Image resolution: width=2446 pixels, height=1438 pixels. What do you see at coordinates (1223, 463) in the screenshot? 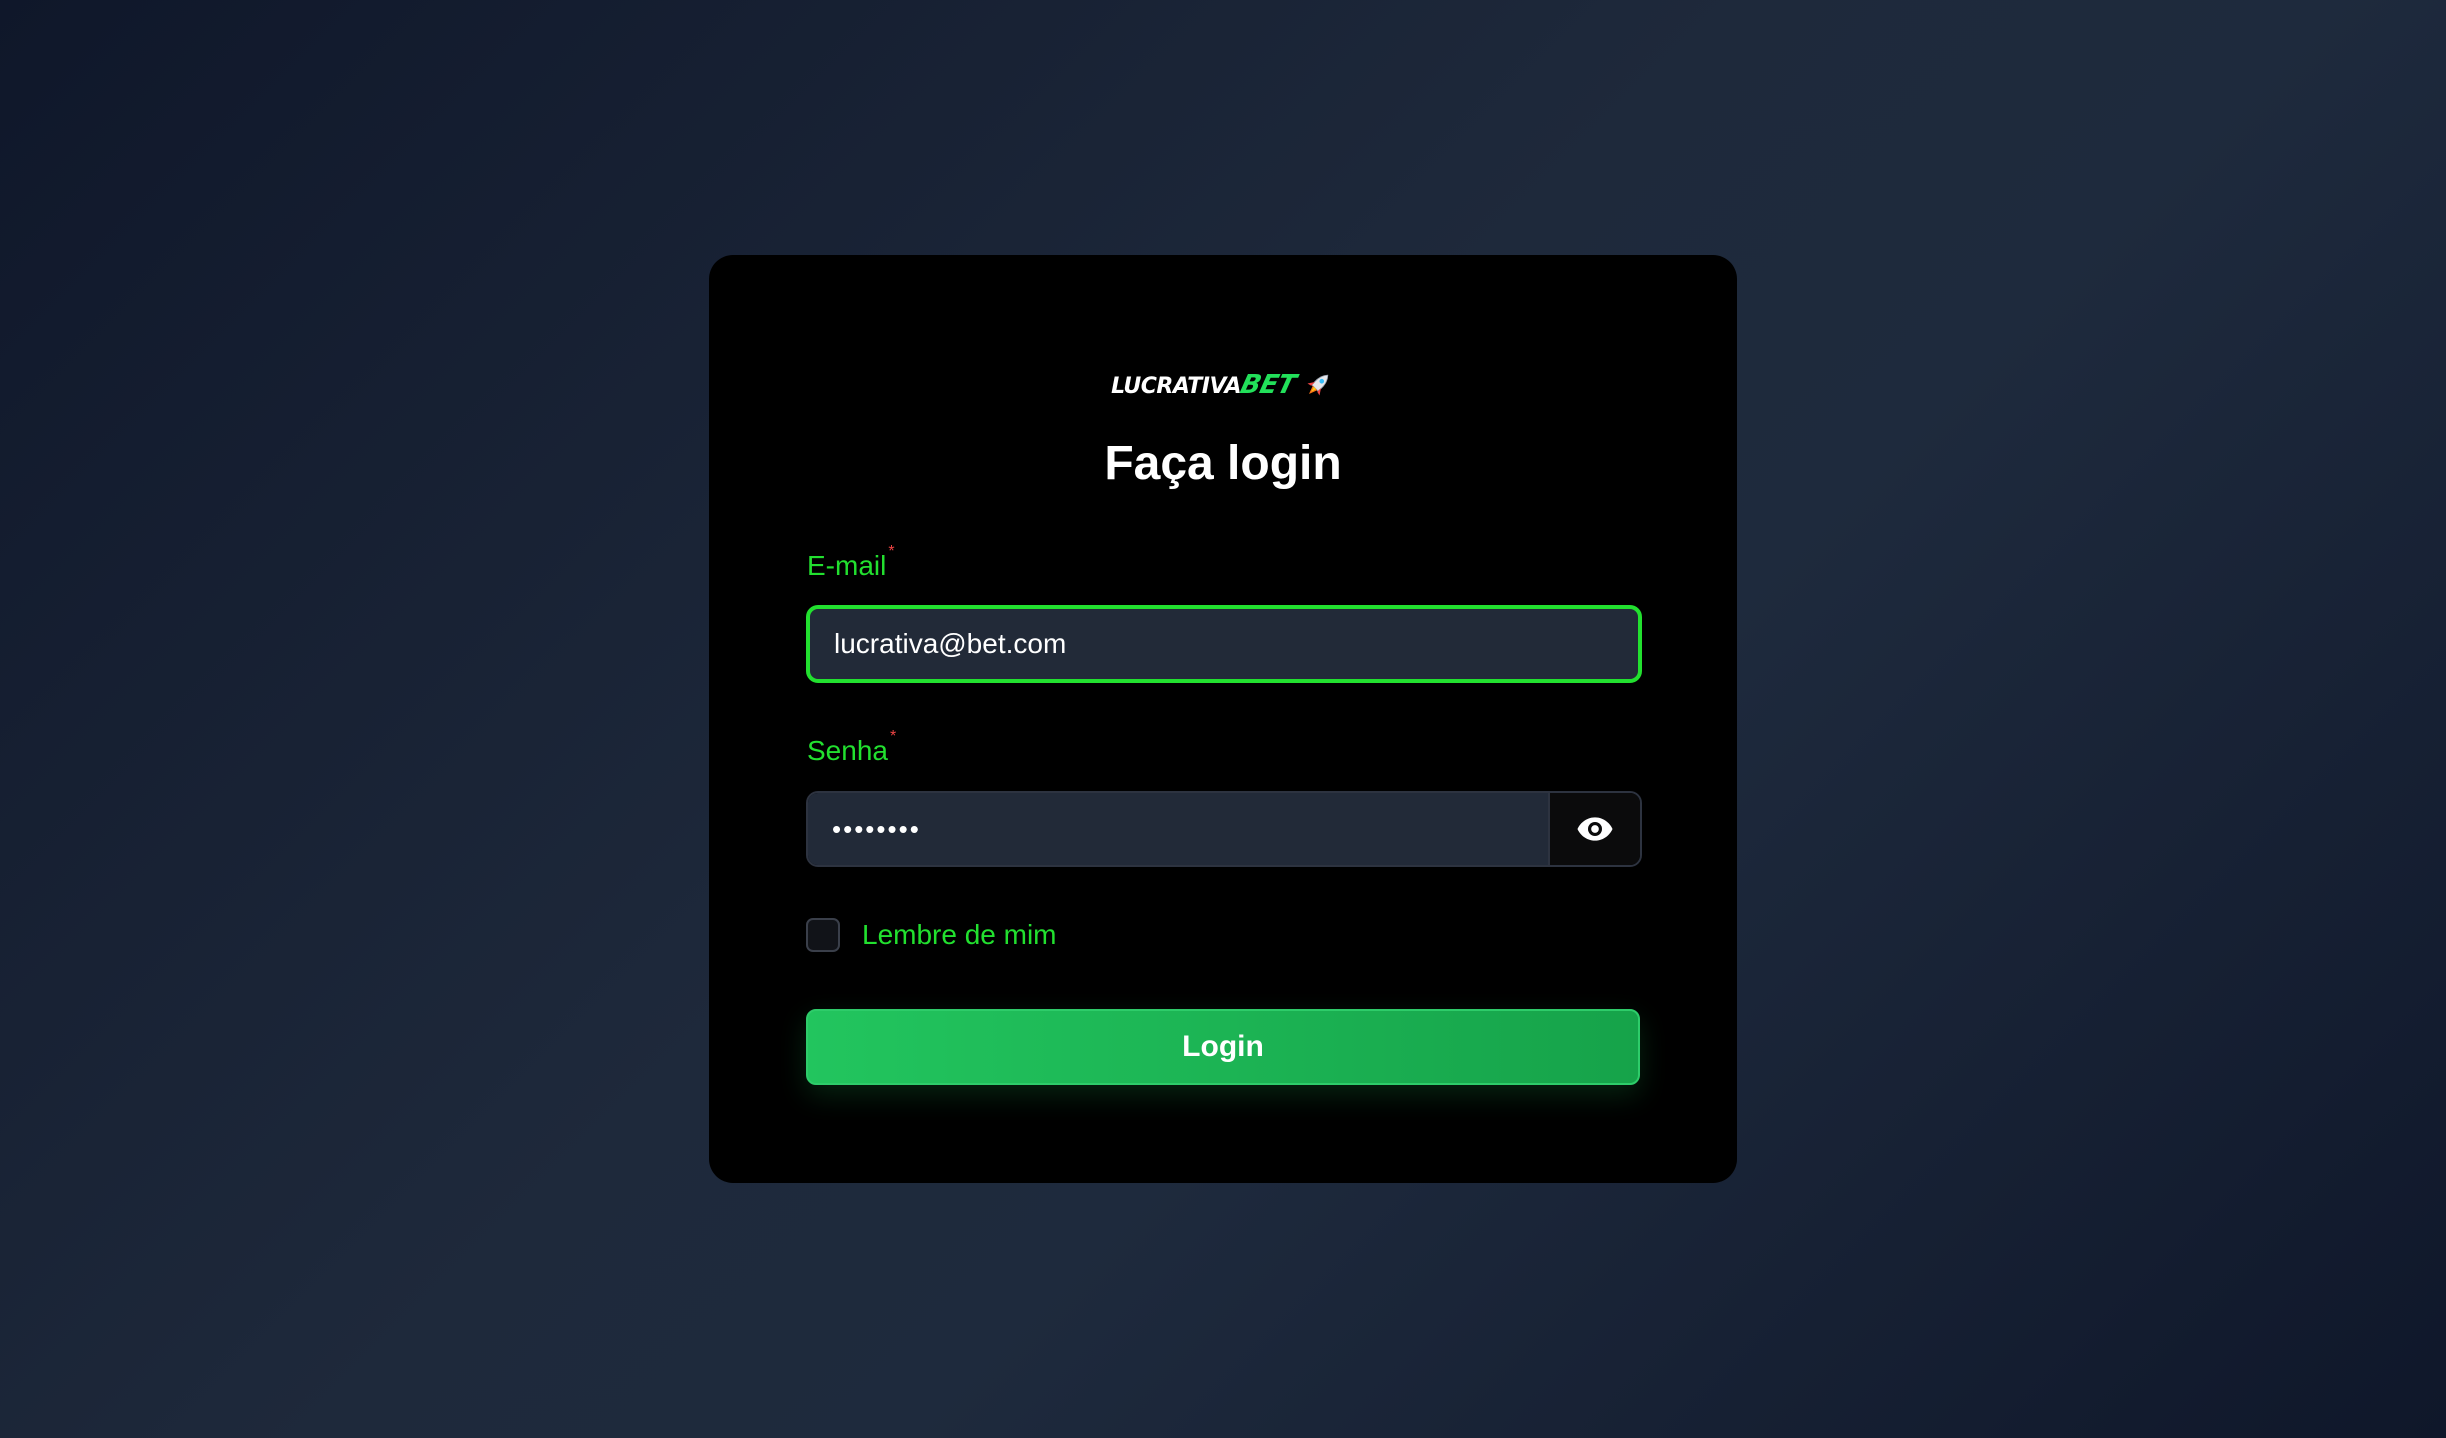
I see `page-title: Faça login` at bounding box center [1223, 463].